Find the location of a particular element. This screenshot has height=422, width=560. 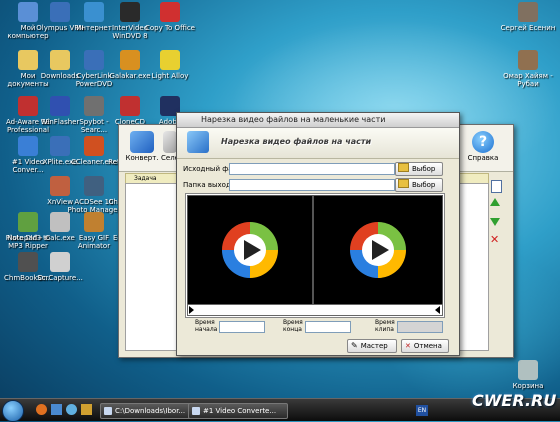

quick-launch-media-icon is located at coordinates (71, 409).